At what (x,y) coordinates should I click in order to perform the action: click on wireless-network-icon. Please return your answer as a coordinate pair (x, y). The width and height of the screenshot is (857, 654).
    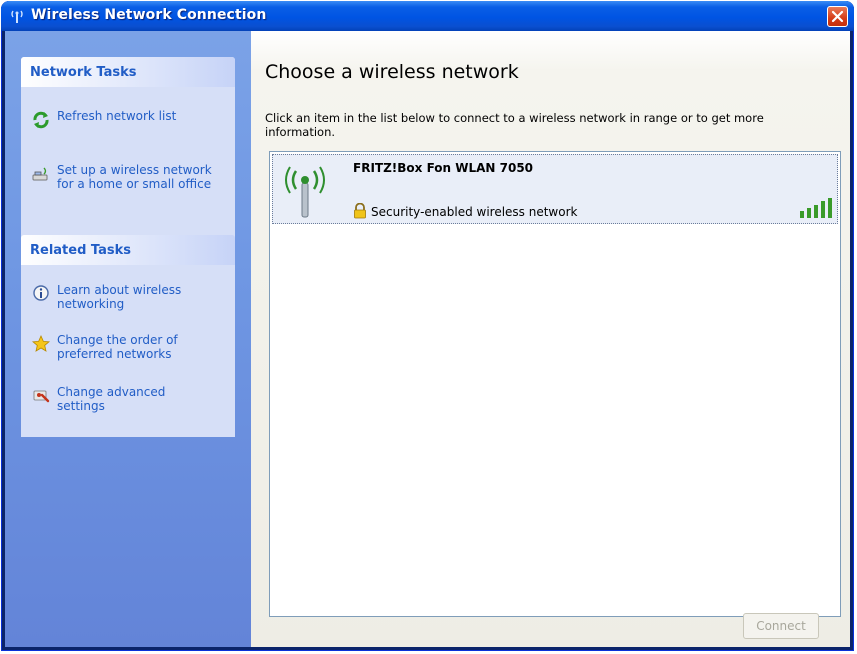
    Looking at the image, I should click on (17, 16).